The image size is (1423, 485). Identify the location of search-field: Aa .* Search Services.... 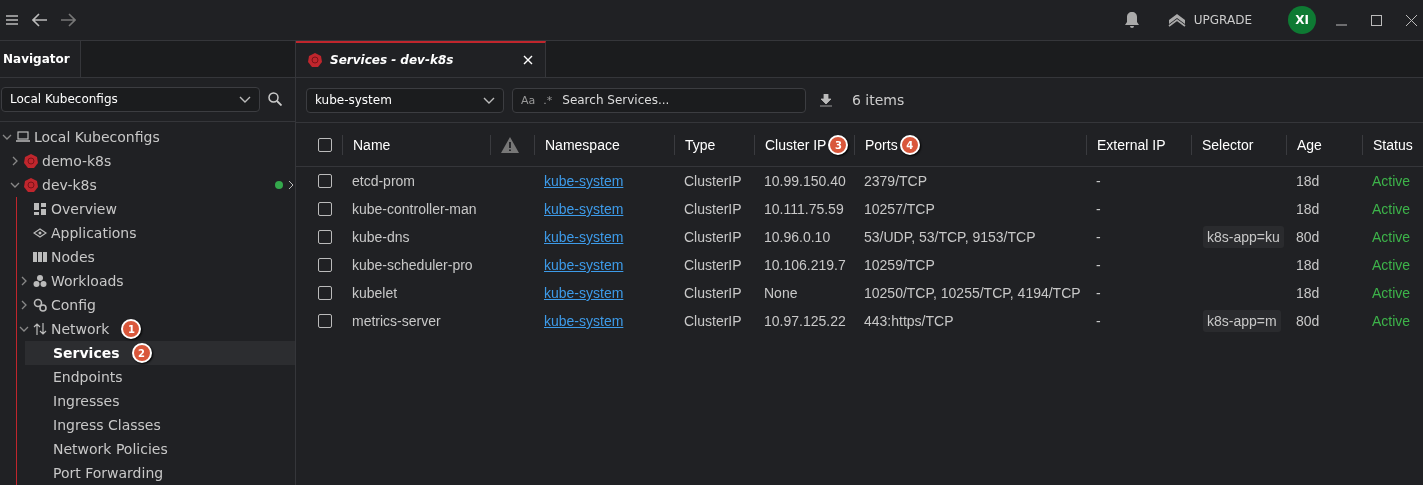
(659, 100).